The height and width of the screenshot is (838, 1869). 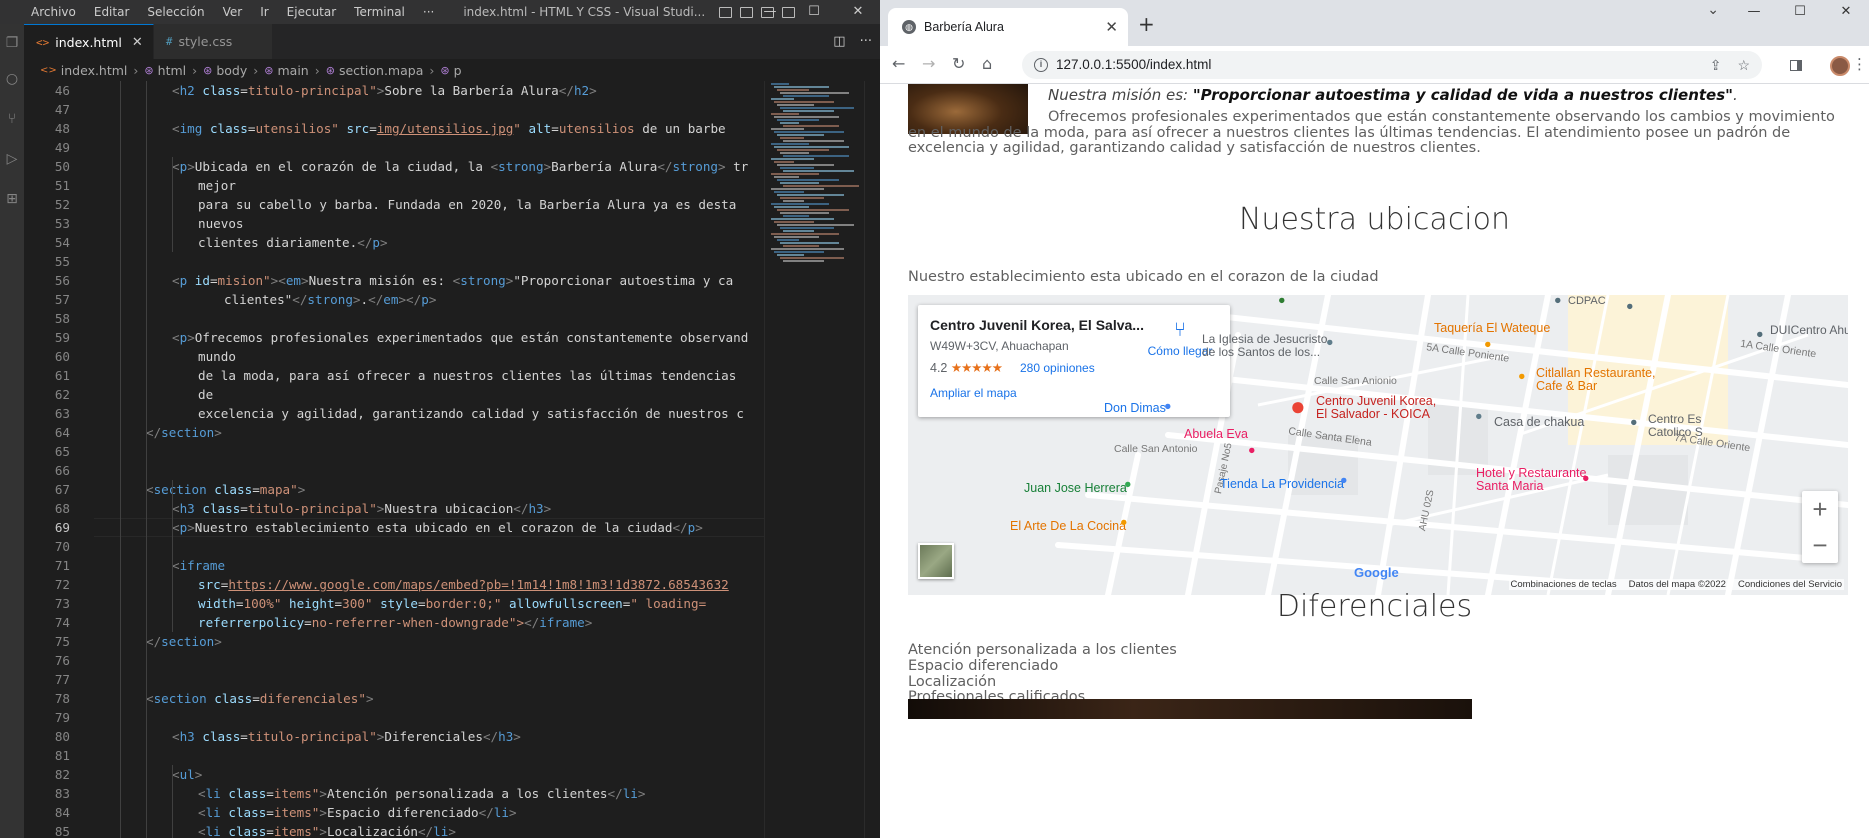 What do you see at coordinates (973, 393) in the screenshot?
I see `enlarge-map-link: Ampliar el mapa` at bounding box center [973, 393].